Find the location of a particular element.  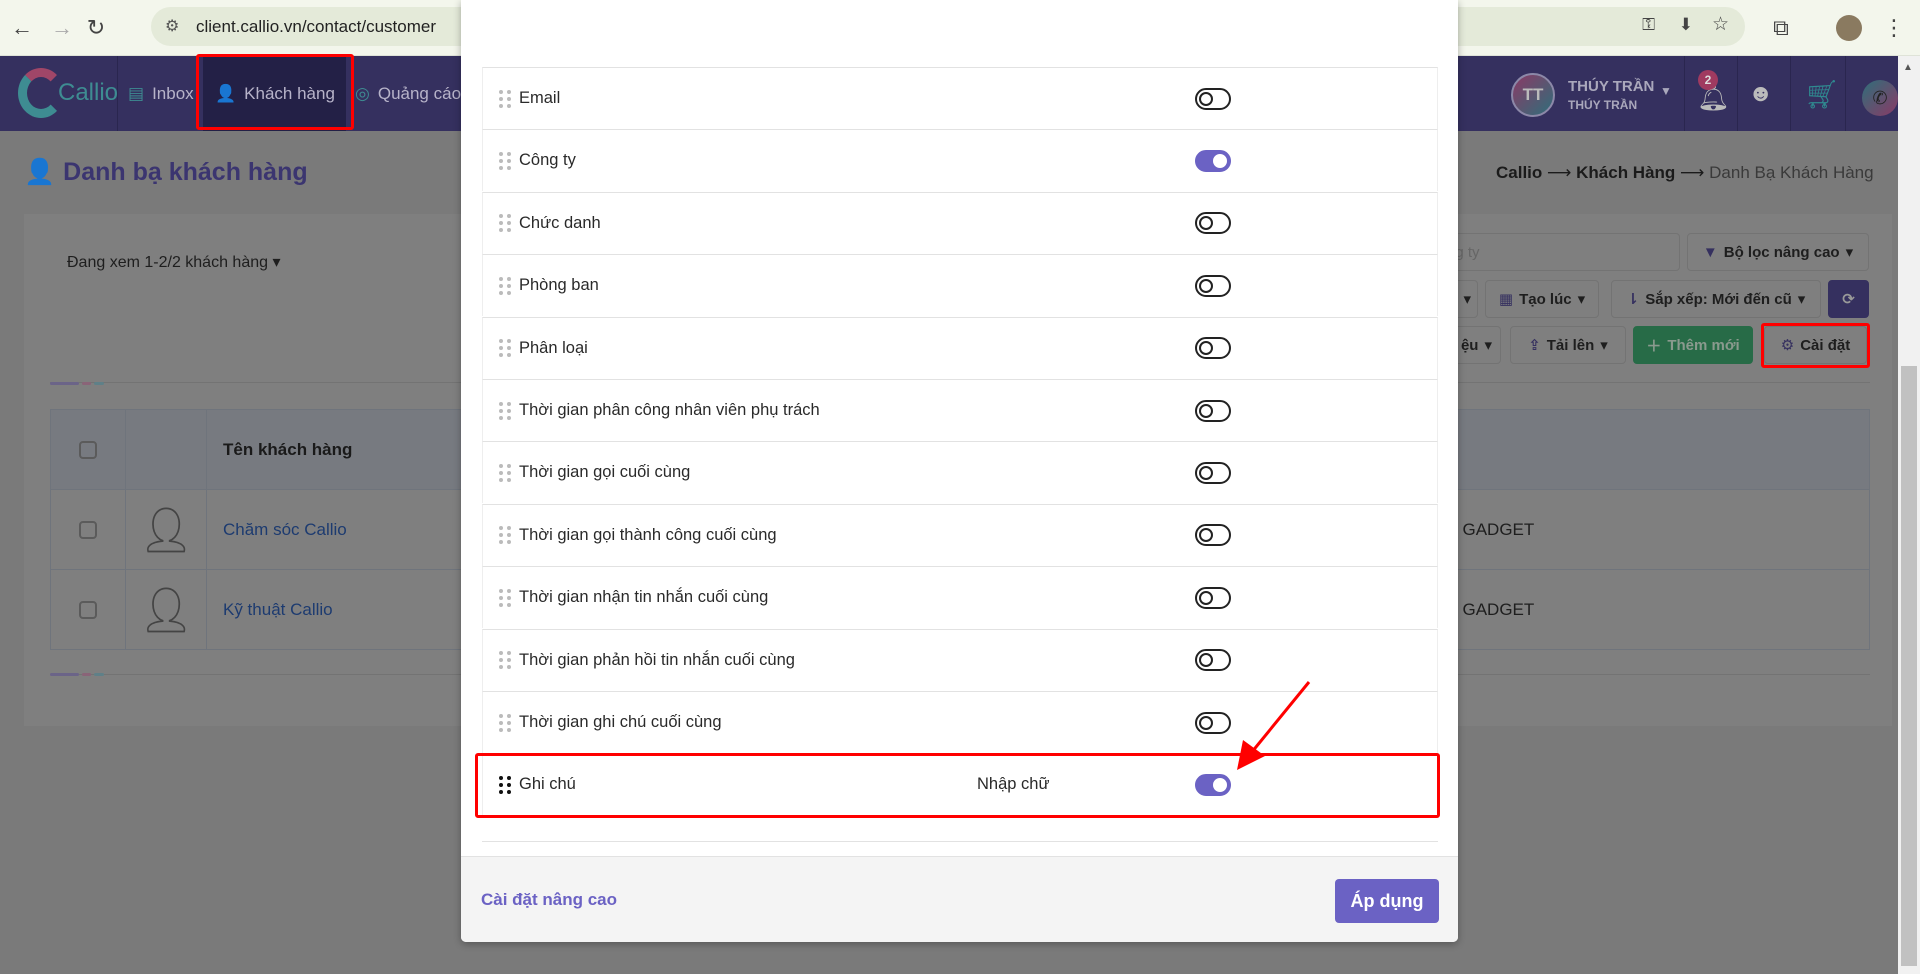

forward-icon: → is located at coordinates (62, 28).